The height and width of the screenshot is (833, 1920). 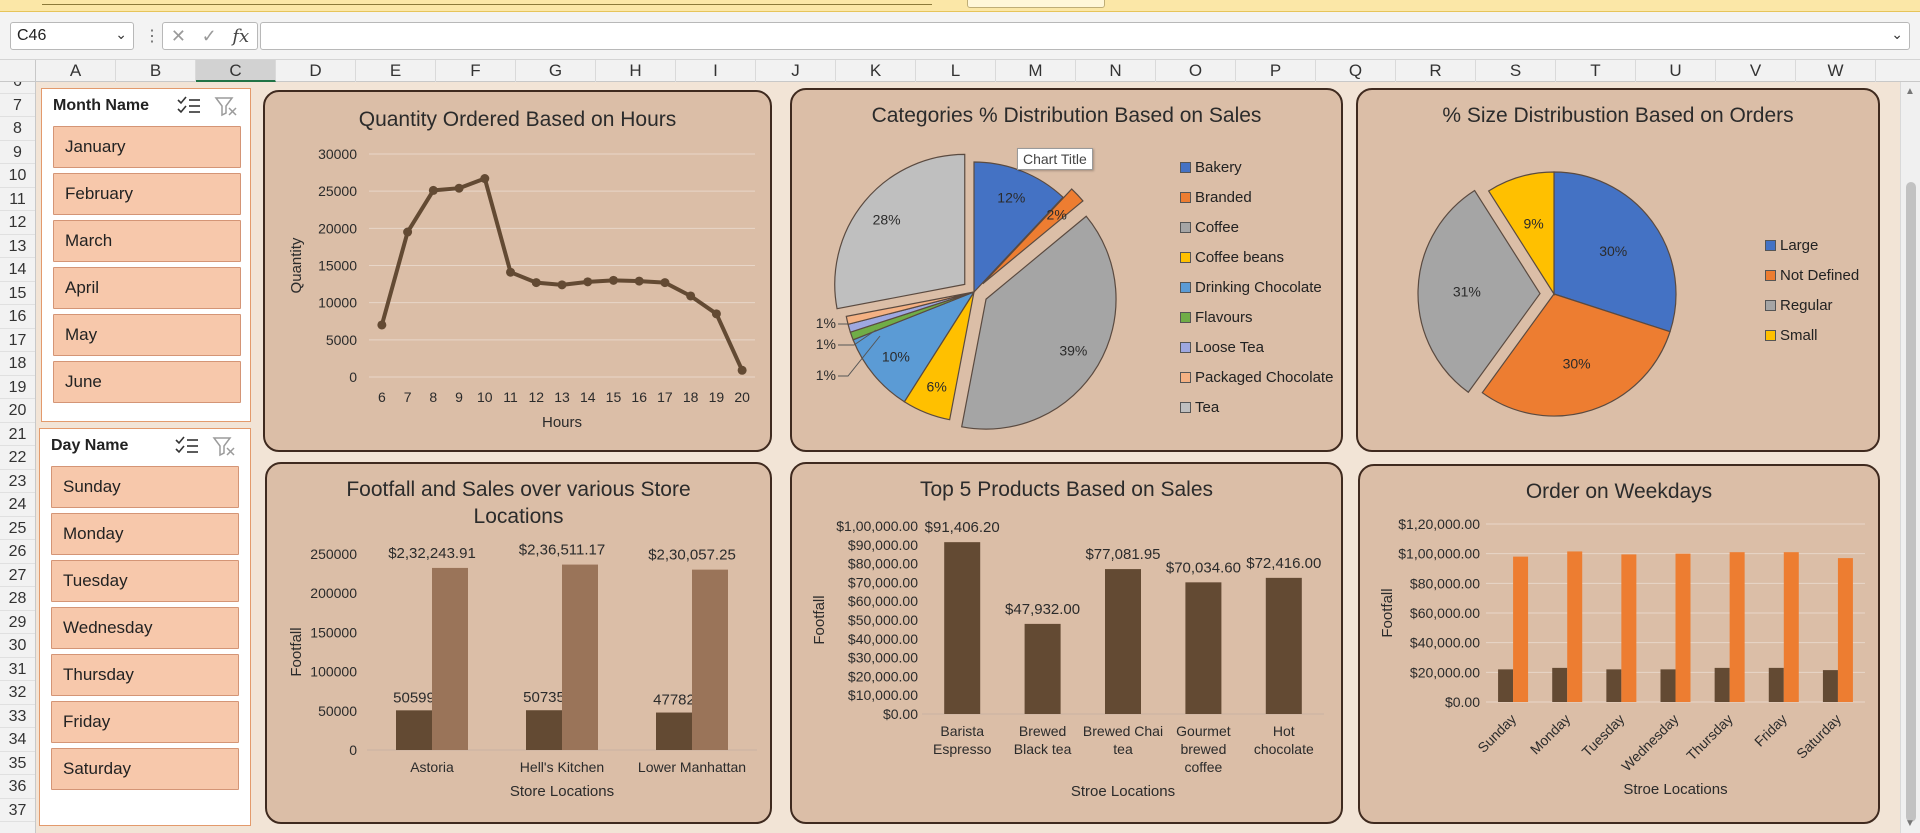 What do you see at coordinates (156, 71) in the screenshot?
I see `column-header-b: B` at bounding box center [156, 71].